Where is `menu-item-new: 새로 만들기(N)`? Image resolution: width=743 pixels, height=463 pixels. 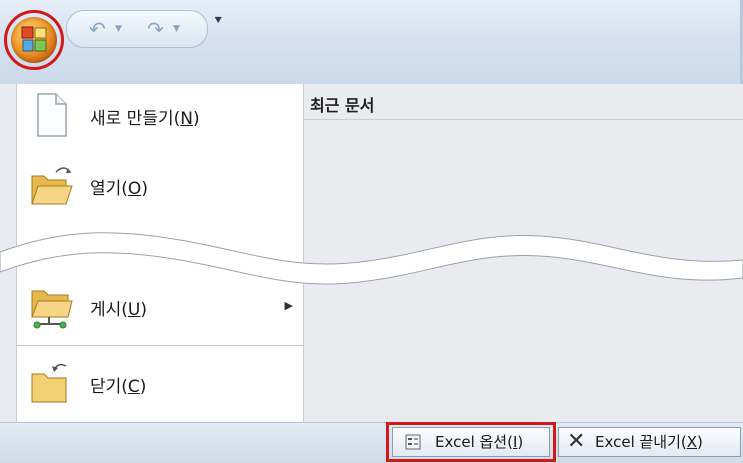 menu-item-new: 새로 만들기(N) is located at coordinates (159, 116).